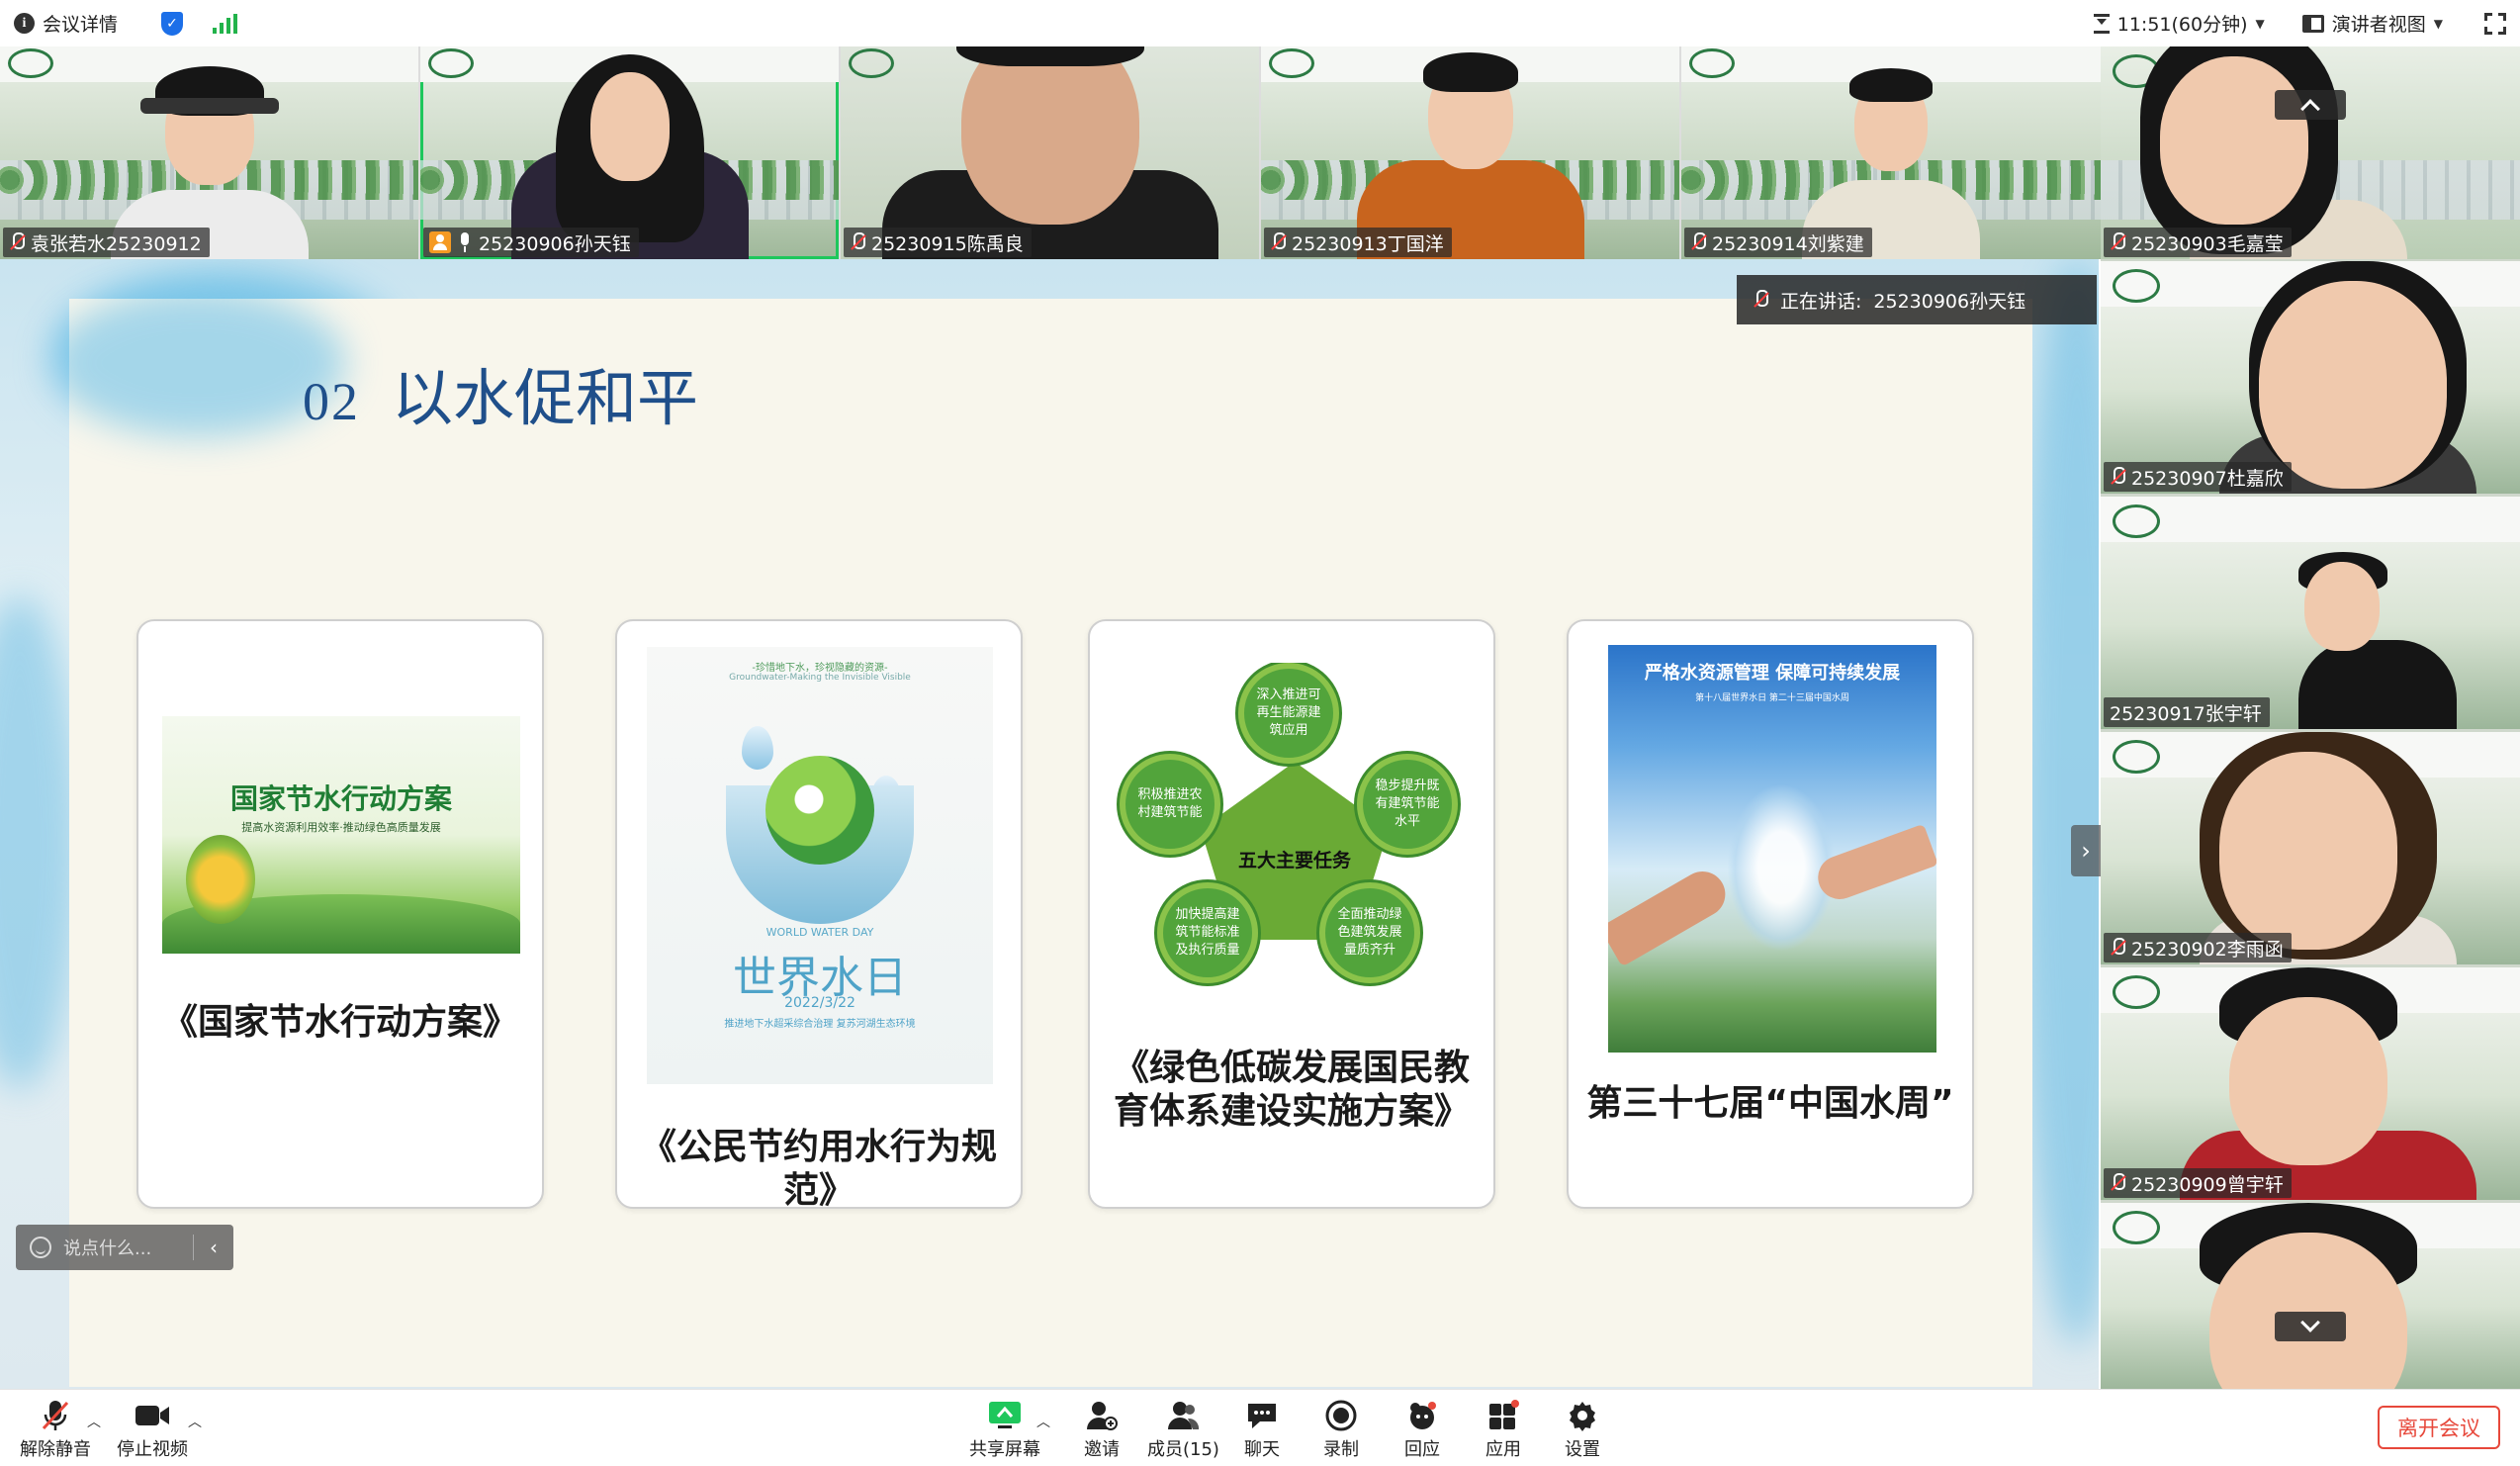 This screenshot has width=2520, height=1466. What do you see at coordinates (1891, 153) in the screenshot?
I see `video-tile: 25230914刘紫建` at bounding box center [1891, 153].